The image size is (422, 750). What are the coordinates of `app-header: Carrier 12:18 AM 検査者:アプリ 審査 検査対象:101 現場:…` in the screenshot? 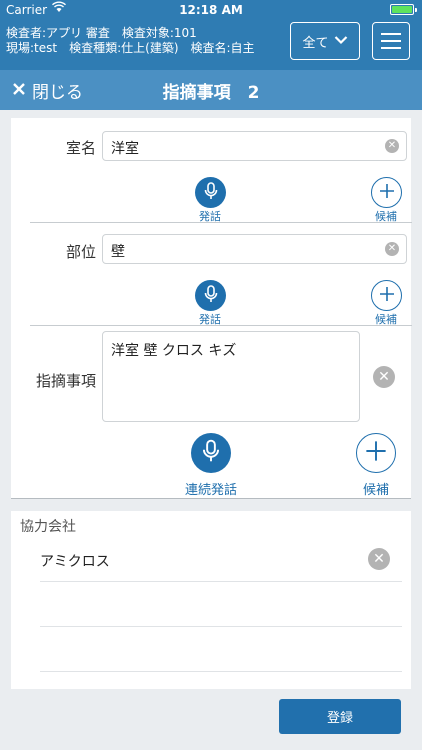 It's located at (211, 35).